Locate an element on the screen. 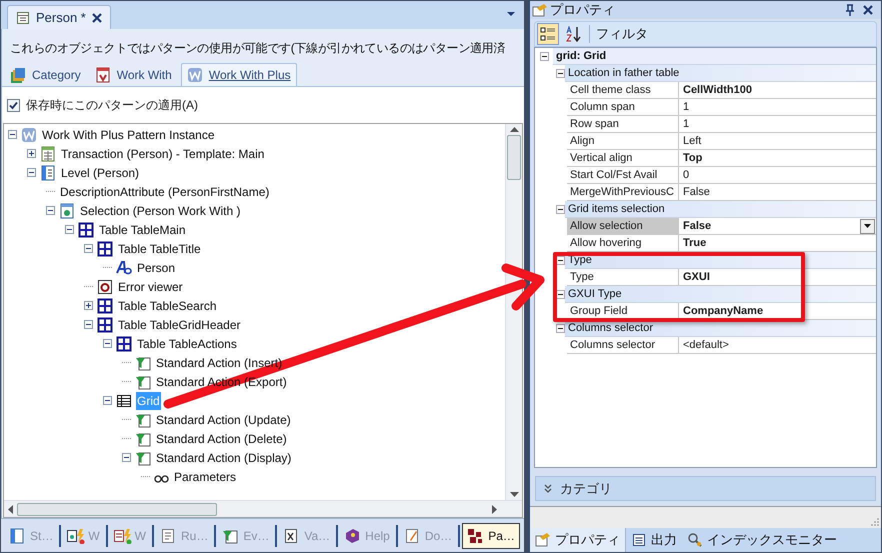  pattern-tab: Category is located at coordinates (45, 74).